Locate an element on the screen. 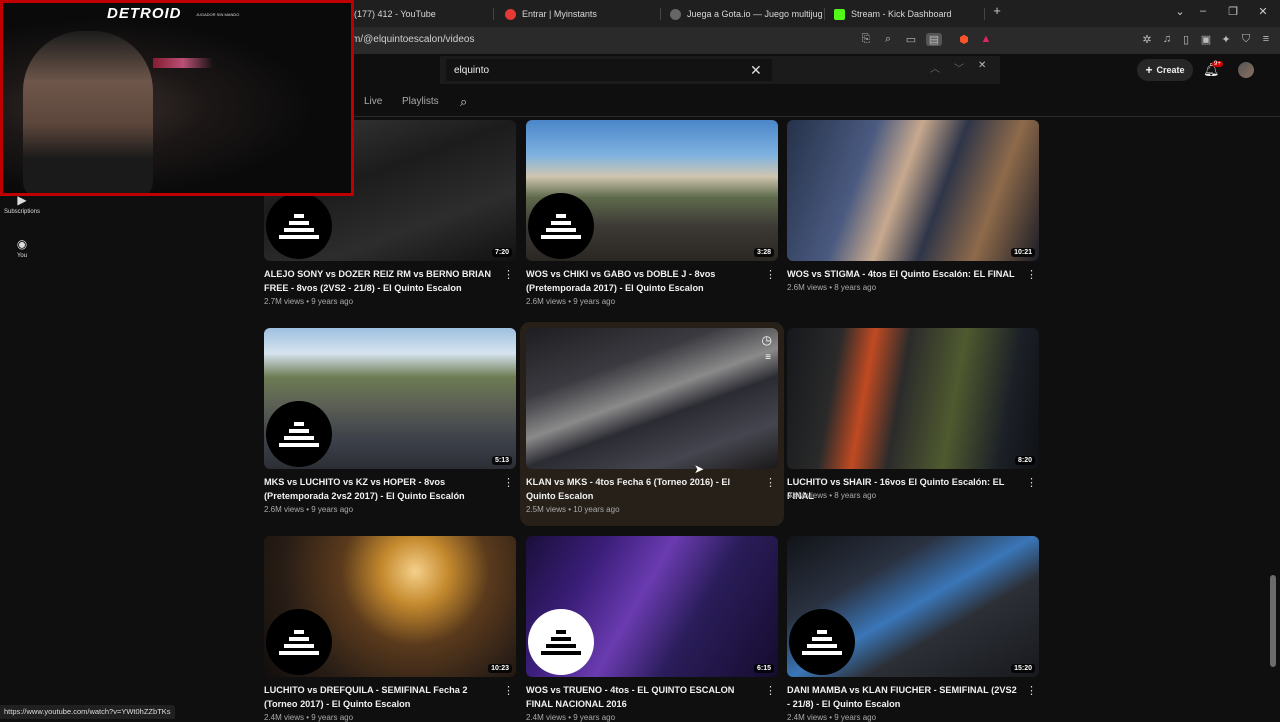  duration-badge: 10:21 is located at coordinates (1023, 252).